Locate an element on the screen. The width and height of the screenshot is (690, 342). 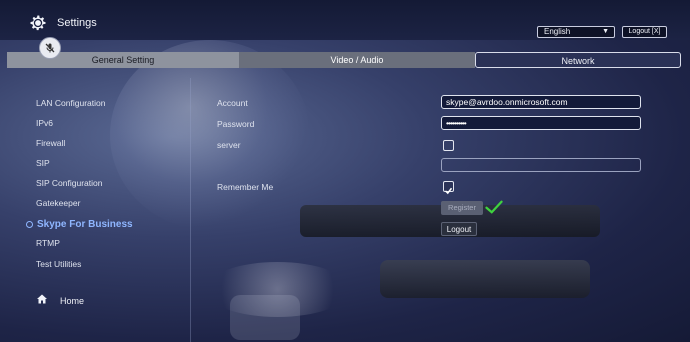
header-bar: Settings English ▼ Logout [X] is located at coordinates (345, 20).